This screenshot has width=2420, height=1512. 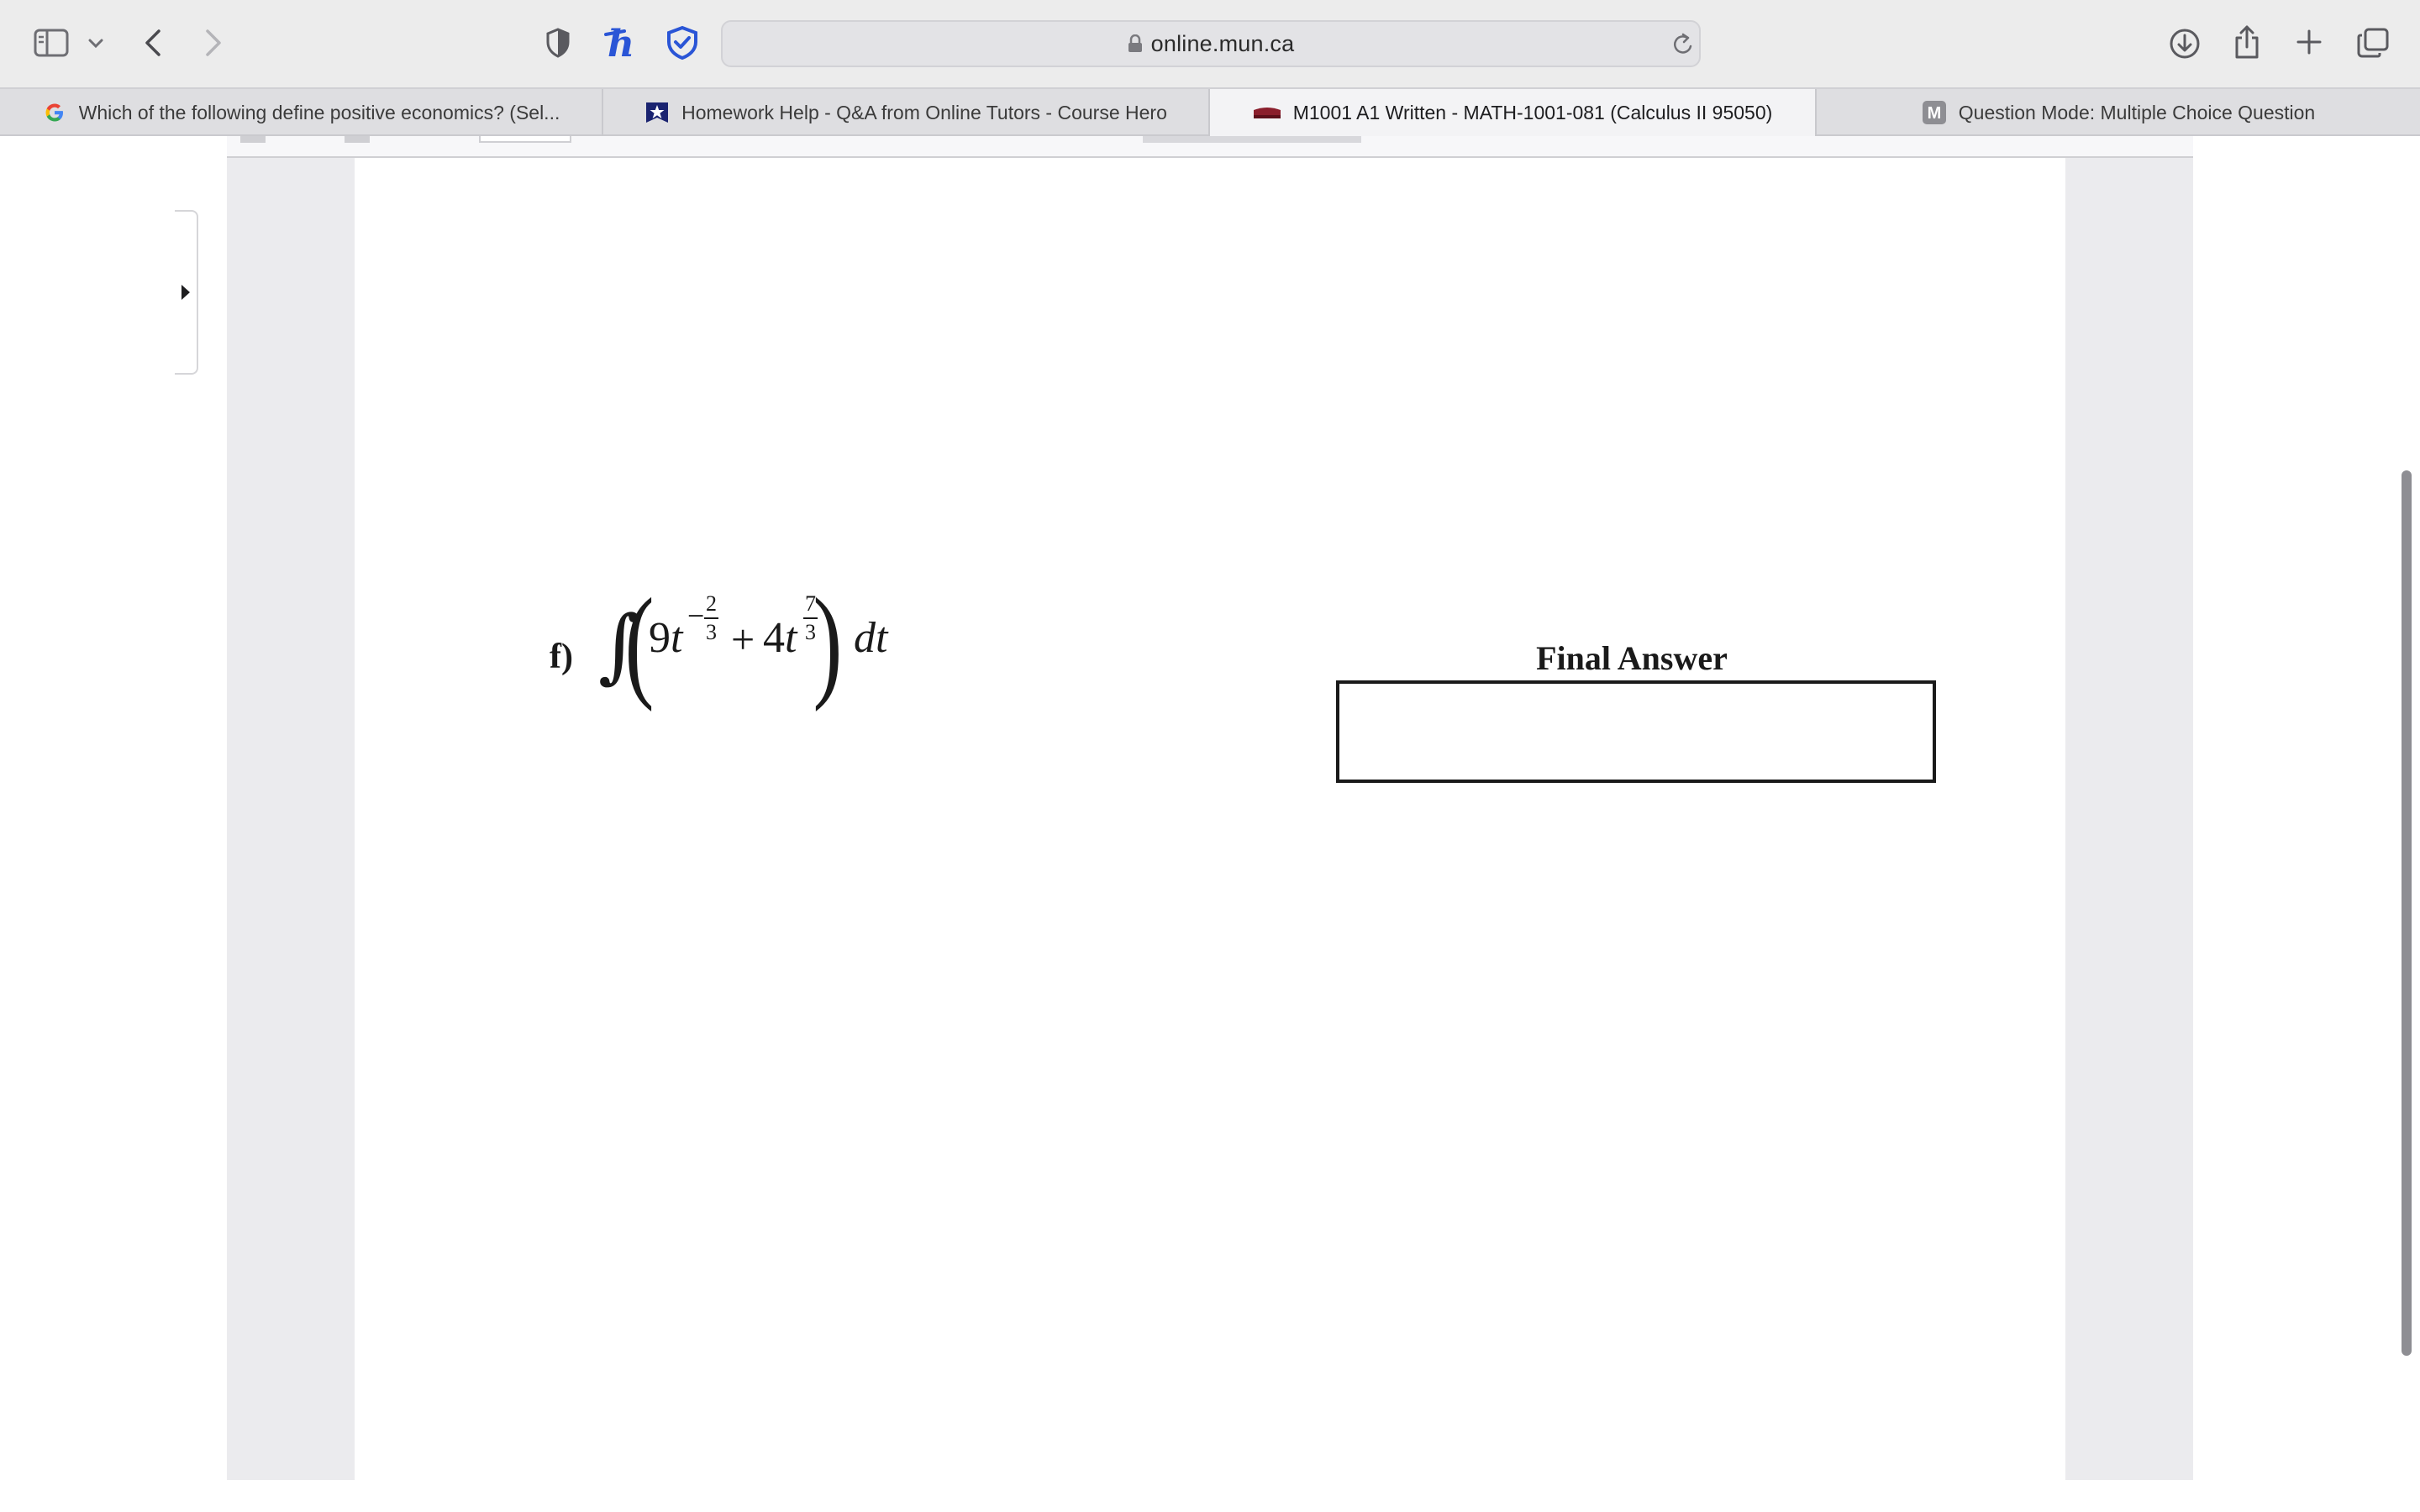 I want to click on fraction-numerator: 2, so click(x=711, y=606).